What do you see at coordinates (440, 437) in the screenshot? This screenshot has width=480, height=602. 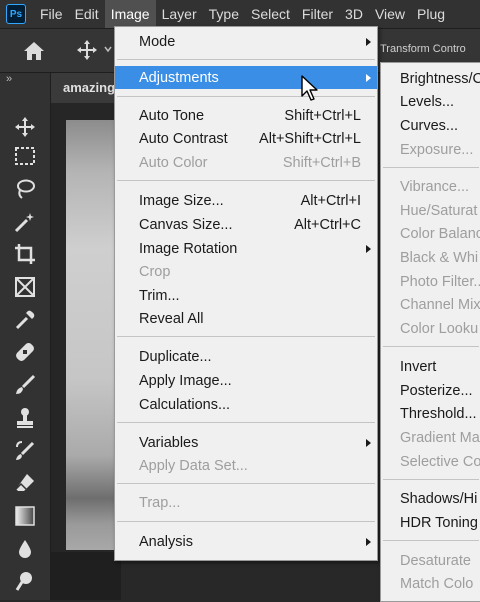 I see `submenu-item-gradient-map: Gradient Ma` at bounding box center [440, 437].